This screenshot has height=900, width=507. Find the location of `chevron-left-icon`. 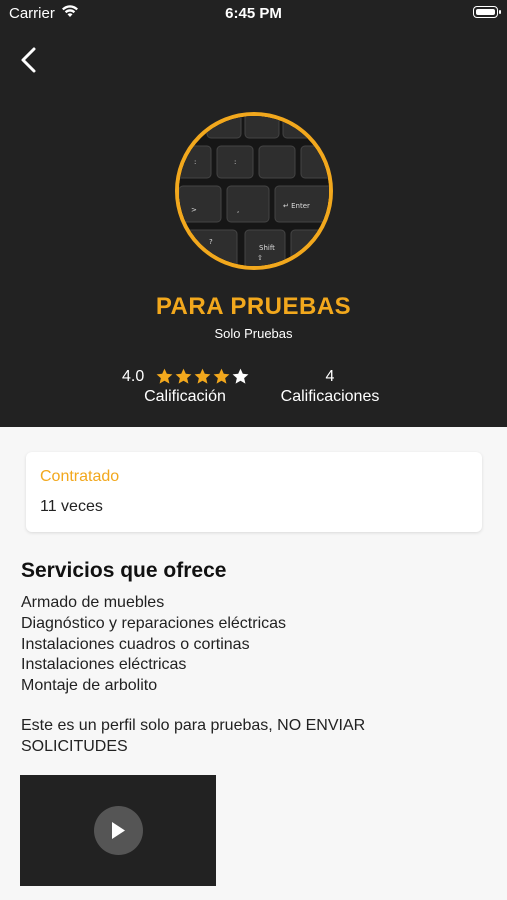

chevron-left-icon is located at coordinates (28, 60).